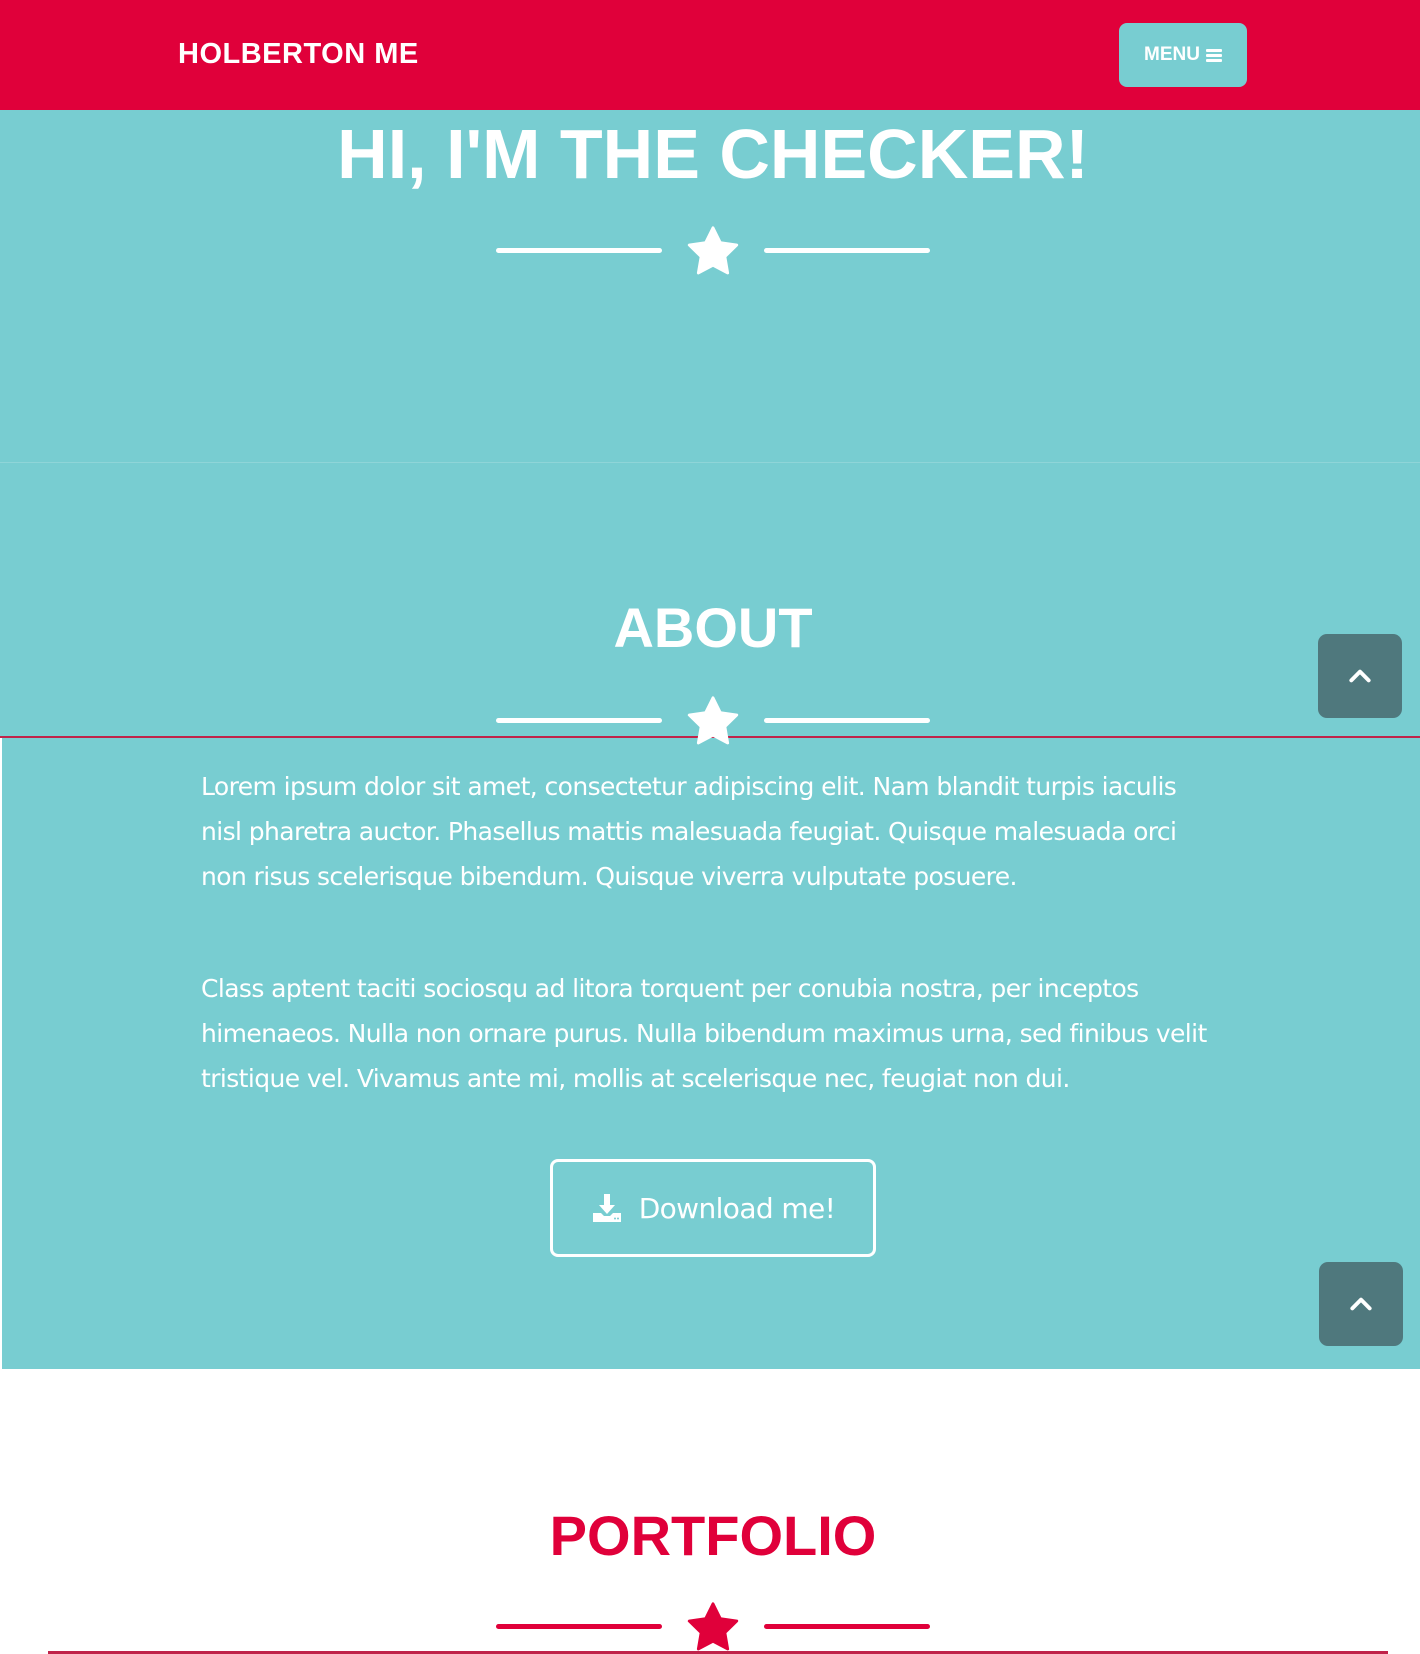 This screenshot has height=1654, width=1420. Describe the element at coordinates (1213, 55) in the screenshot. I see `hamburger-icon` at that location.